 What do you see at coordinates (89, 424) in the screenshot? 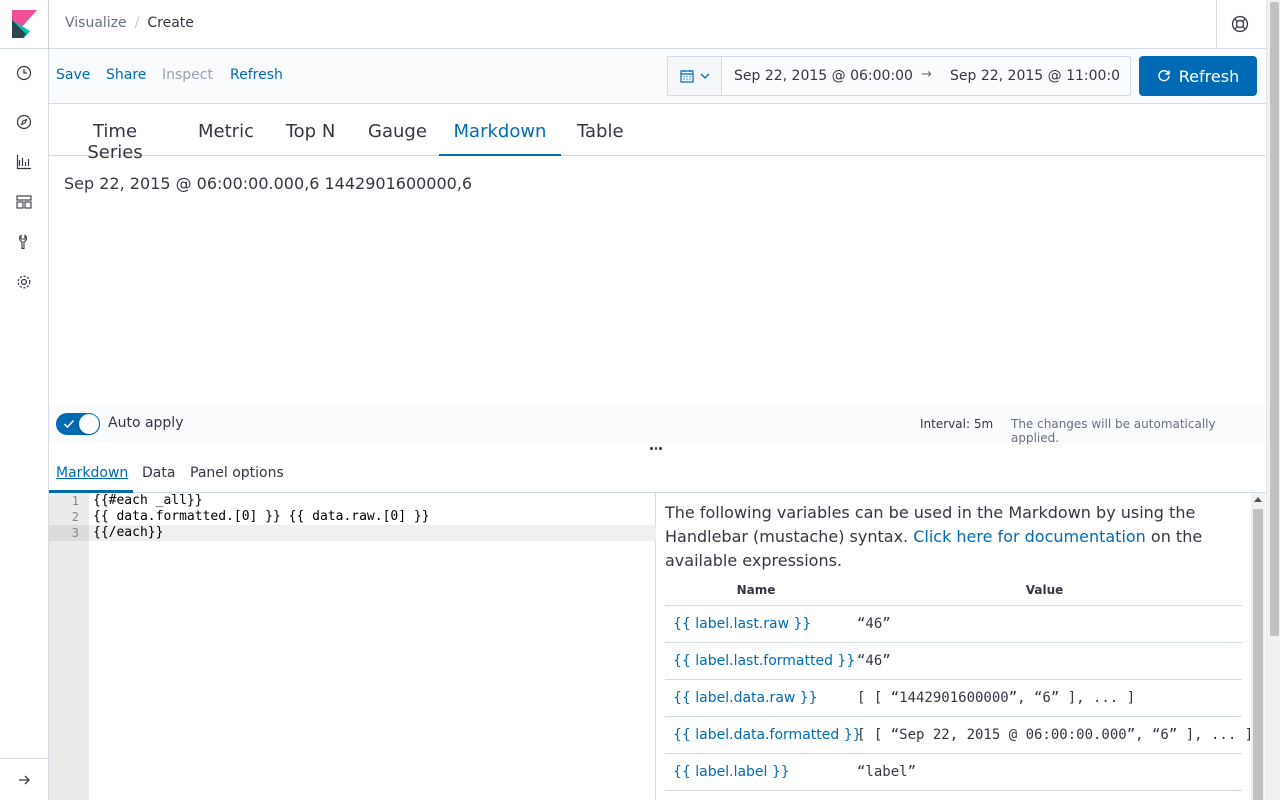
I see `toggle-knob` at bounding box center [89, 424].